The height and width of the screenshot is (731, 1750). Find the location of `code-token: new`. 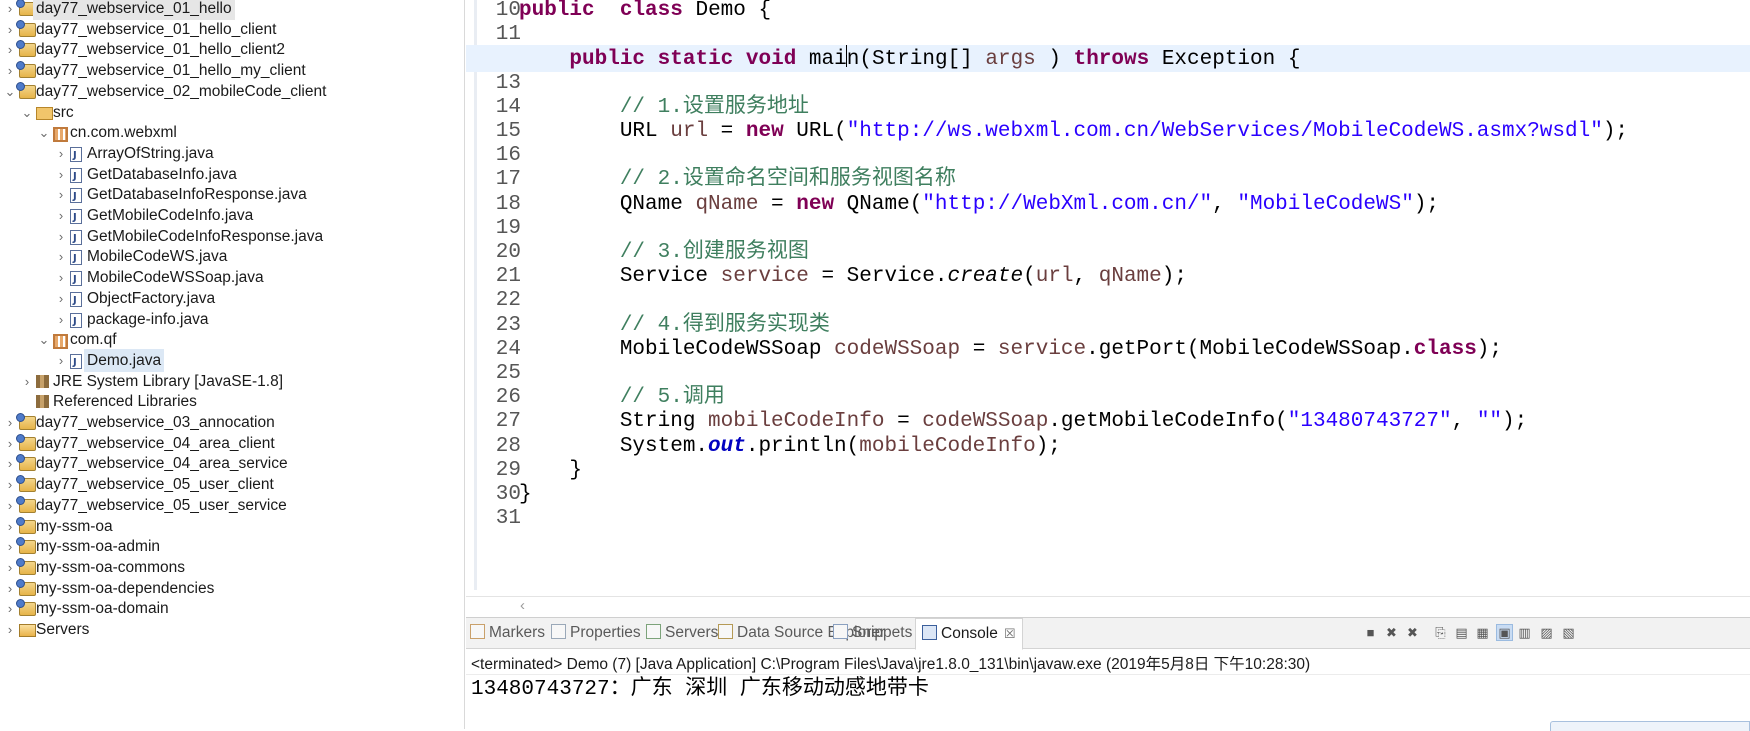

code-token: new is located at coordinates (764, 131).